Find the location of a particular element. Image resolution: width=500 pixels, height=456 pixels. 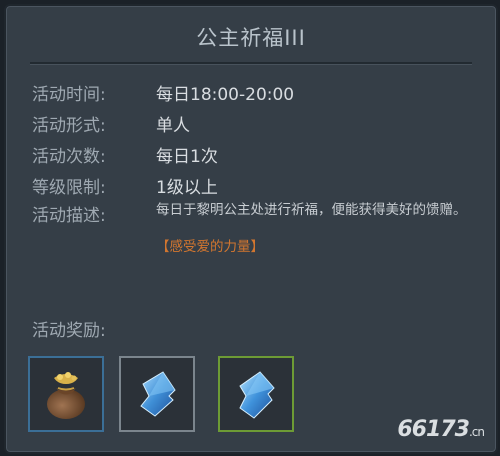

time-value: 每日18:00-20:00 is located at coordinates (225, 95).